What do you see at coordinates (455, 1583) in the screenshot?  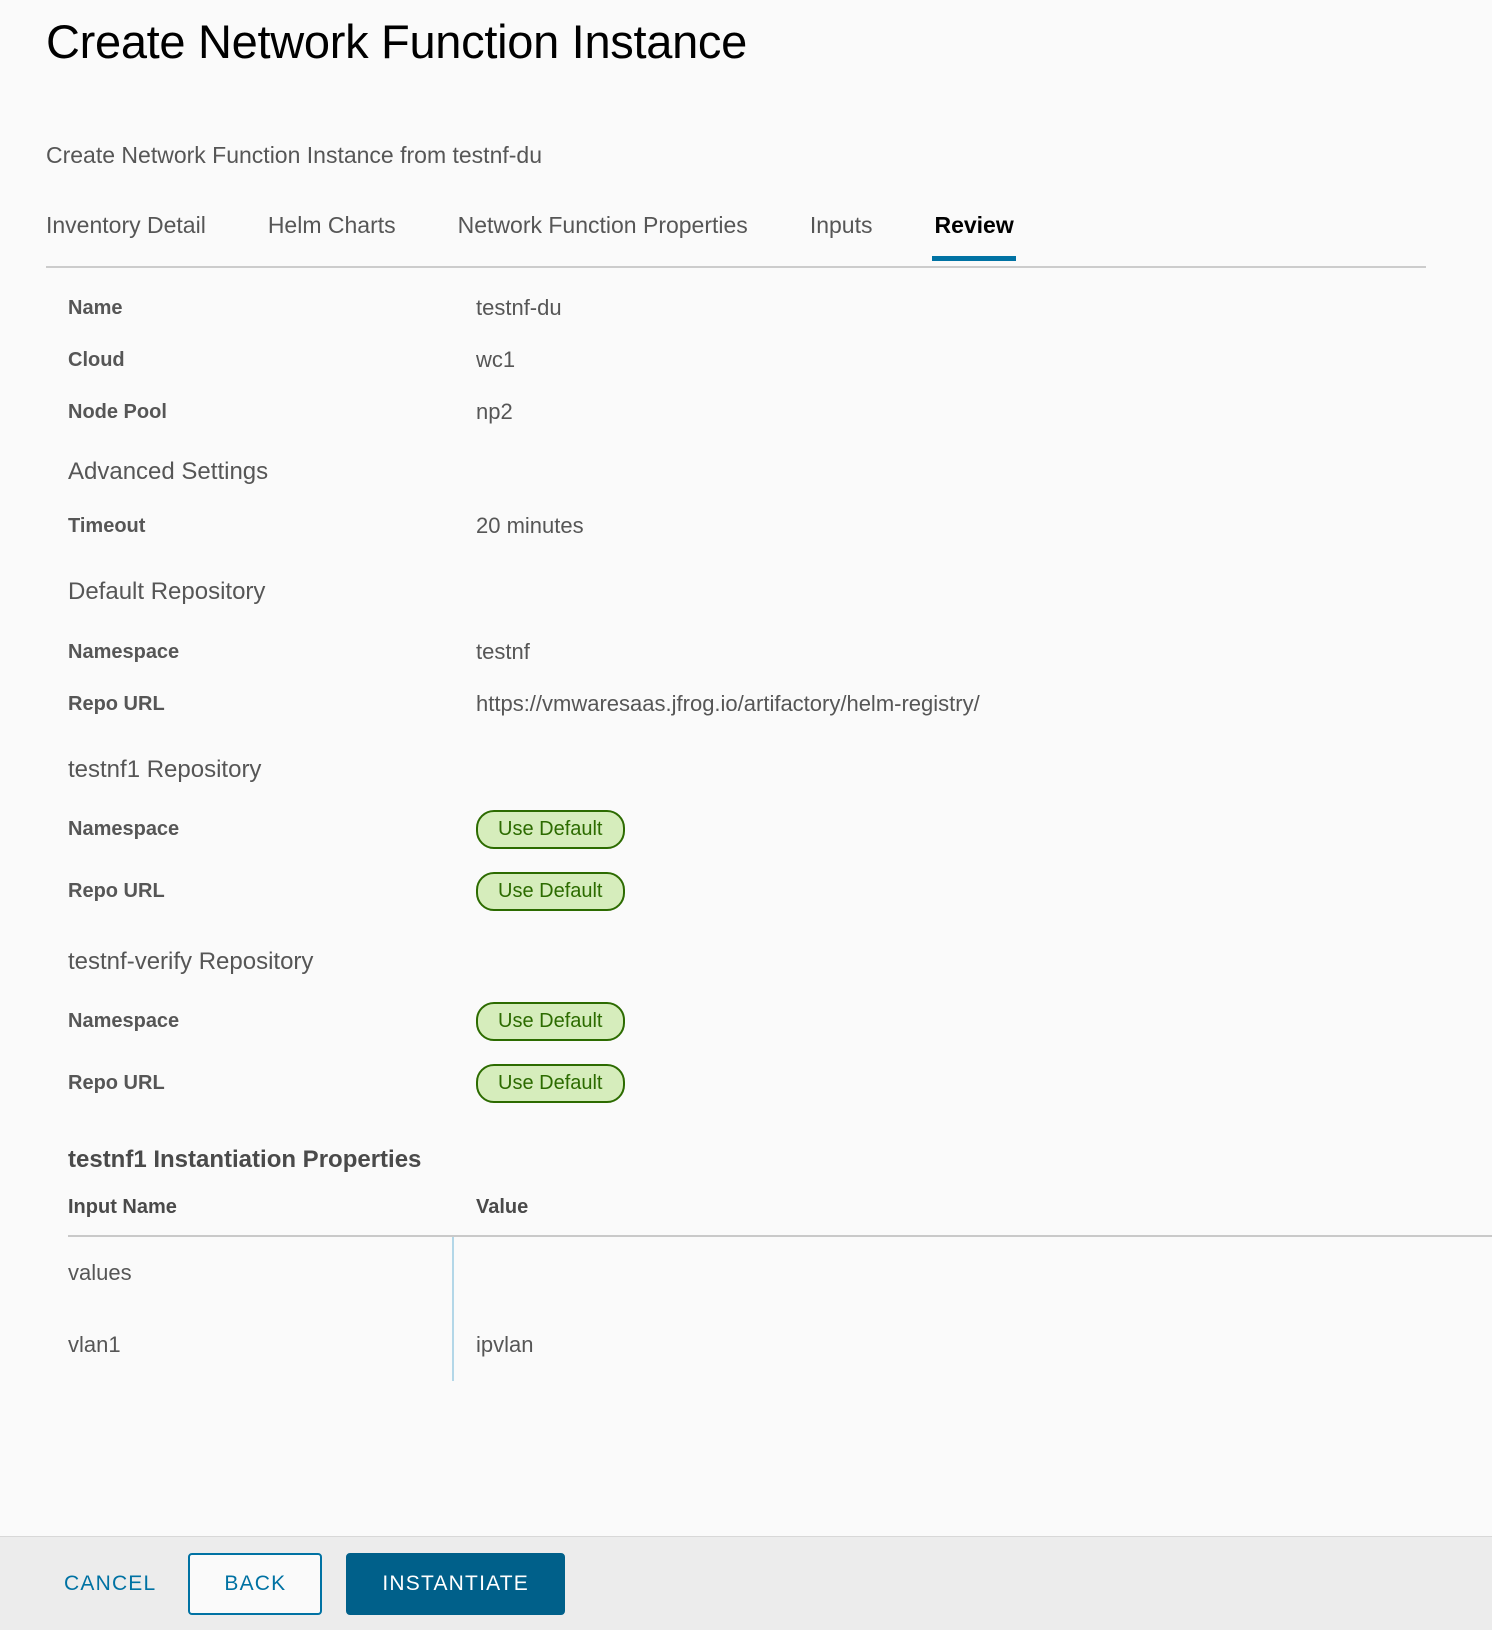 I see `instantiate-button: INSTANTIATE` at bounding box center [455, 1583].